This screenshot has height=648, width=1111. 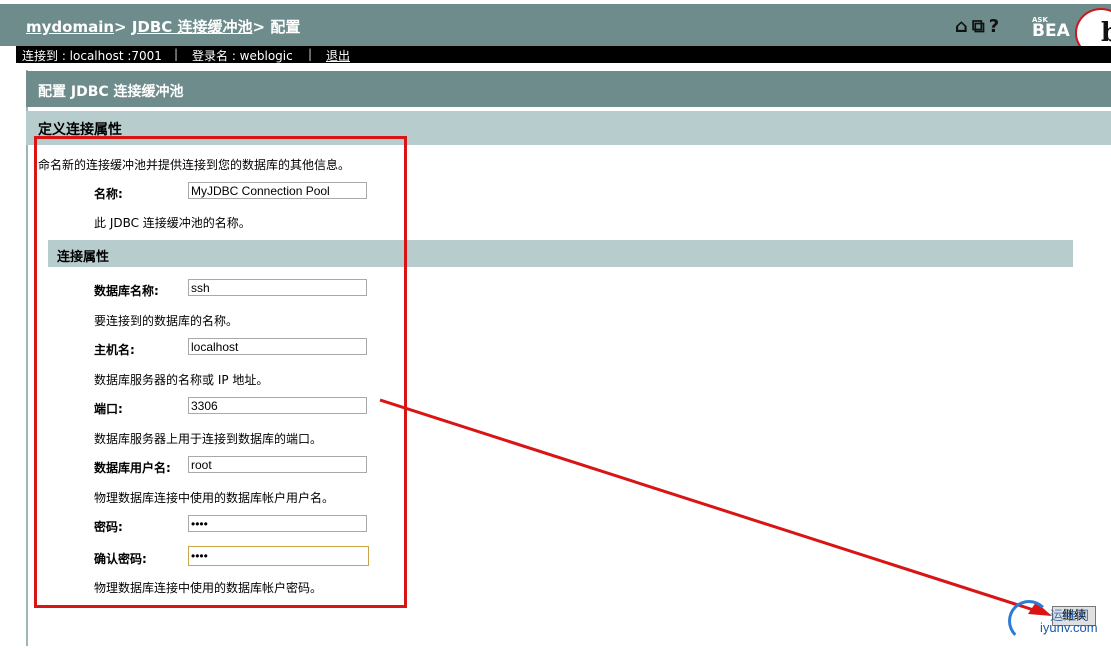 What do you see at coordinates (1069, 627) in the screenshot?
I see `watermark-text: iyunv.com` at bounding box center [1069, 627].